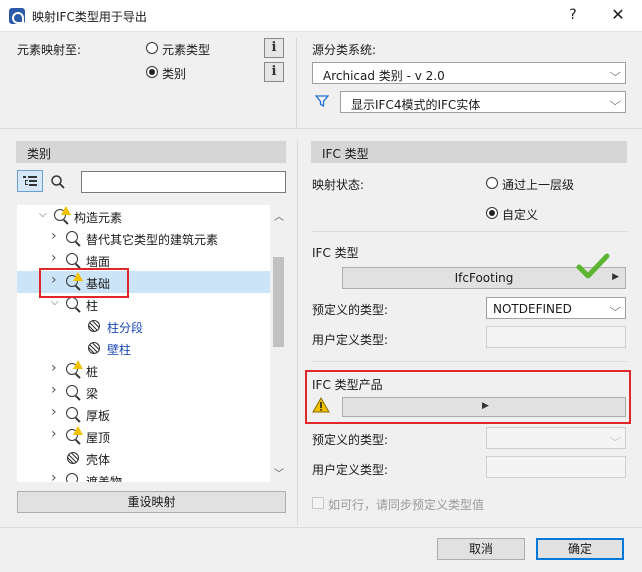 The width and height of the screenshot is (642, 572). Describe the element at coordinates (143, 370) in the screenshot. I see `tree-item: › 桩` at that location.